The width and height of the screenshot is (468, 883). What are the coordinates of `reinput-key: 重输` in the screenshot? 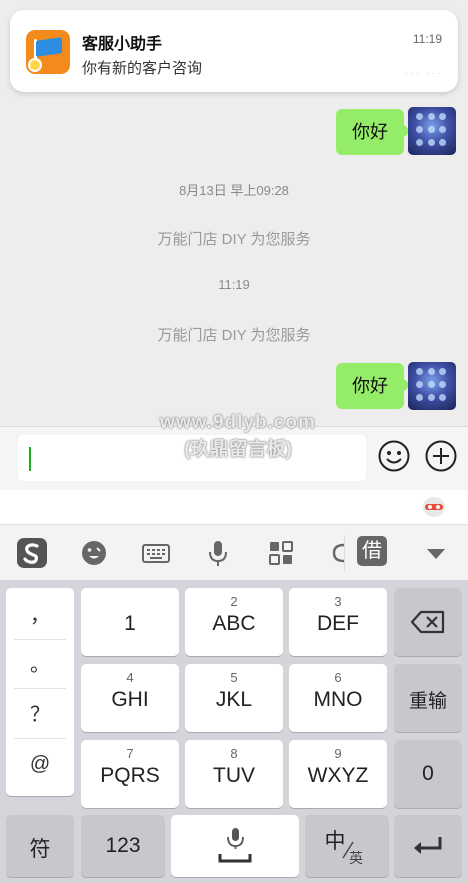 It's located at (428, 698).